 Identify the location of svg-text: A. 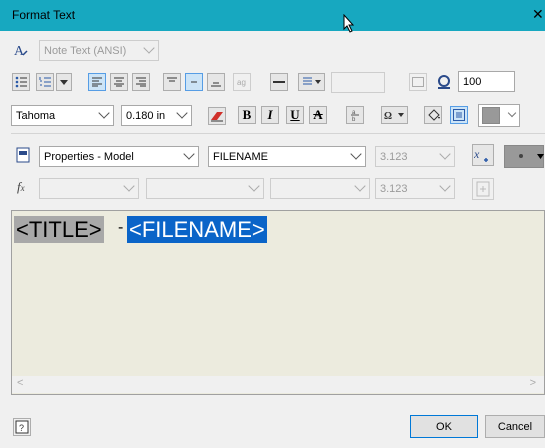
(19, 51).